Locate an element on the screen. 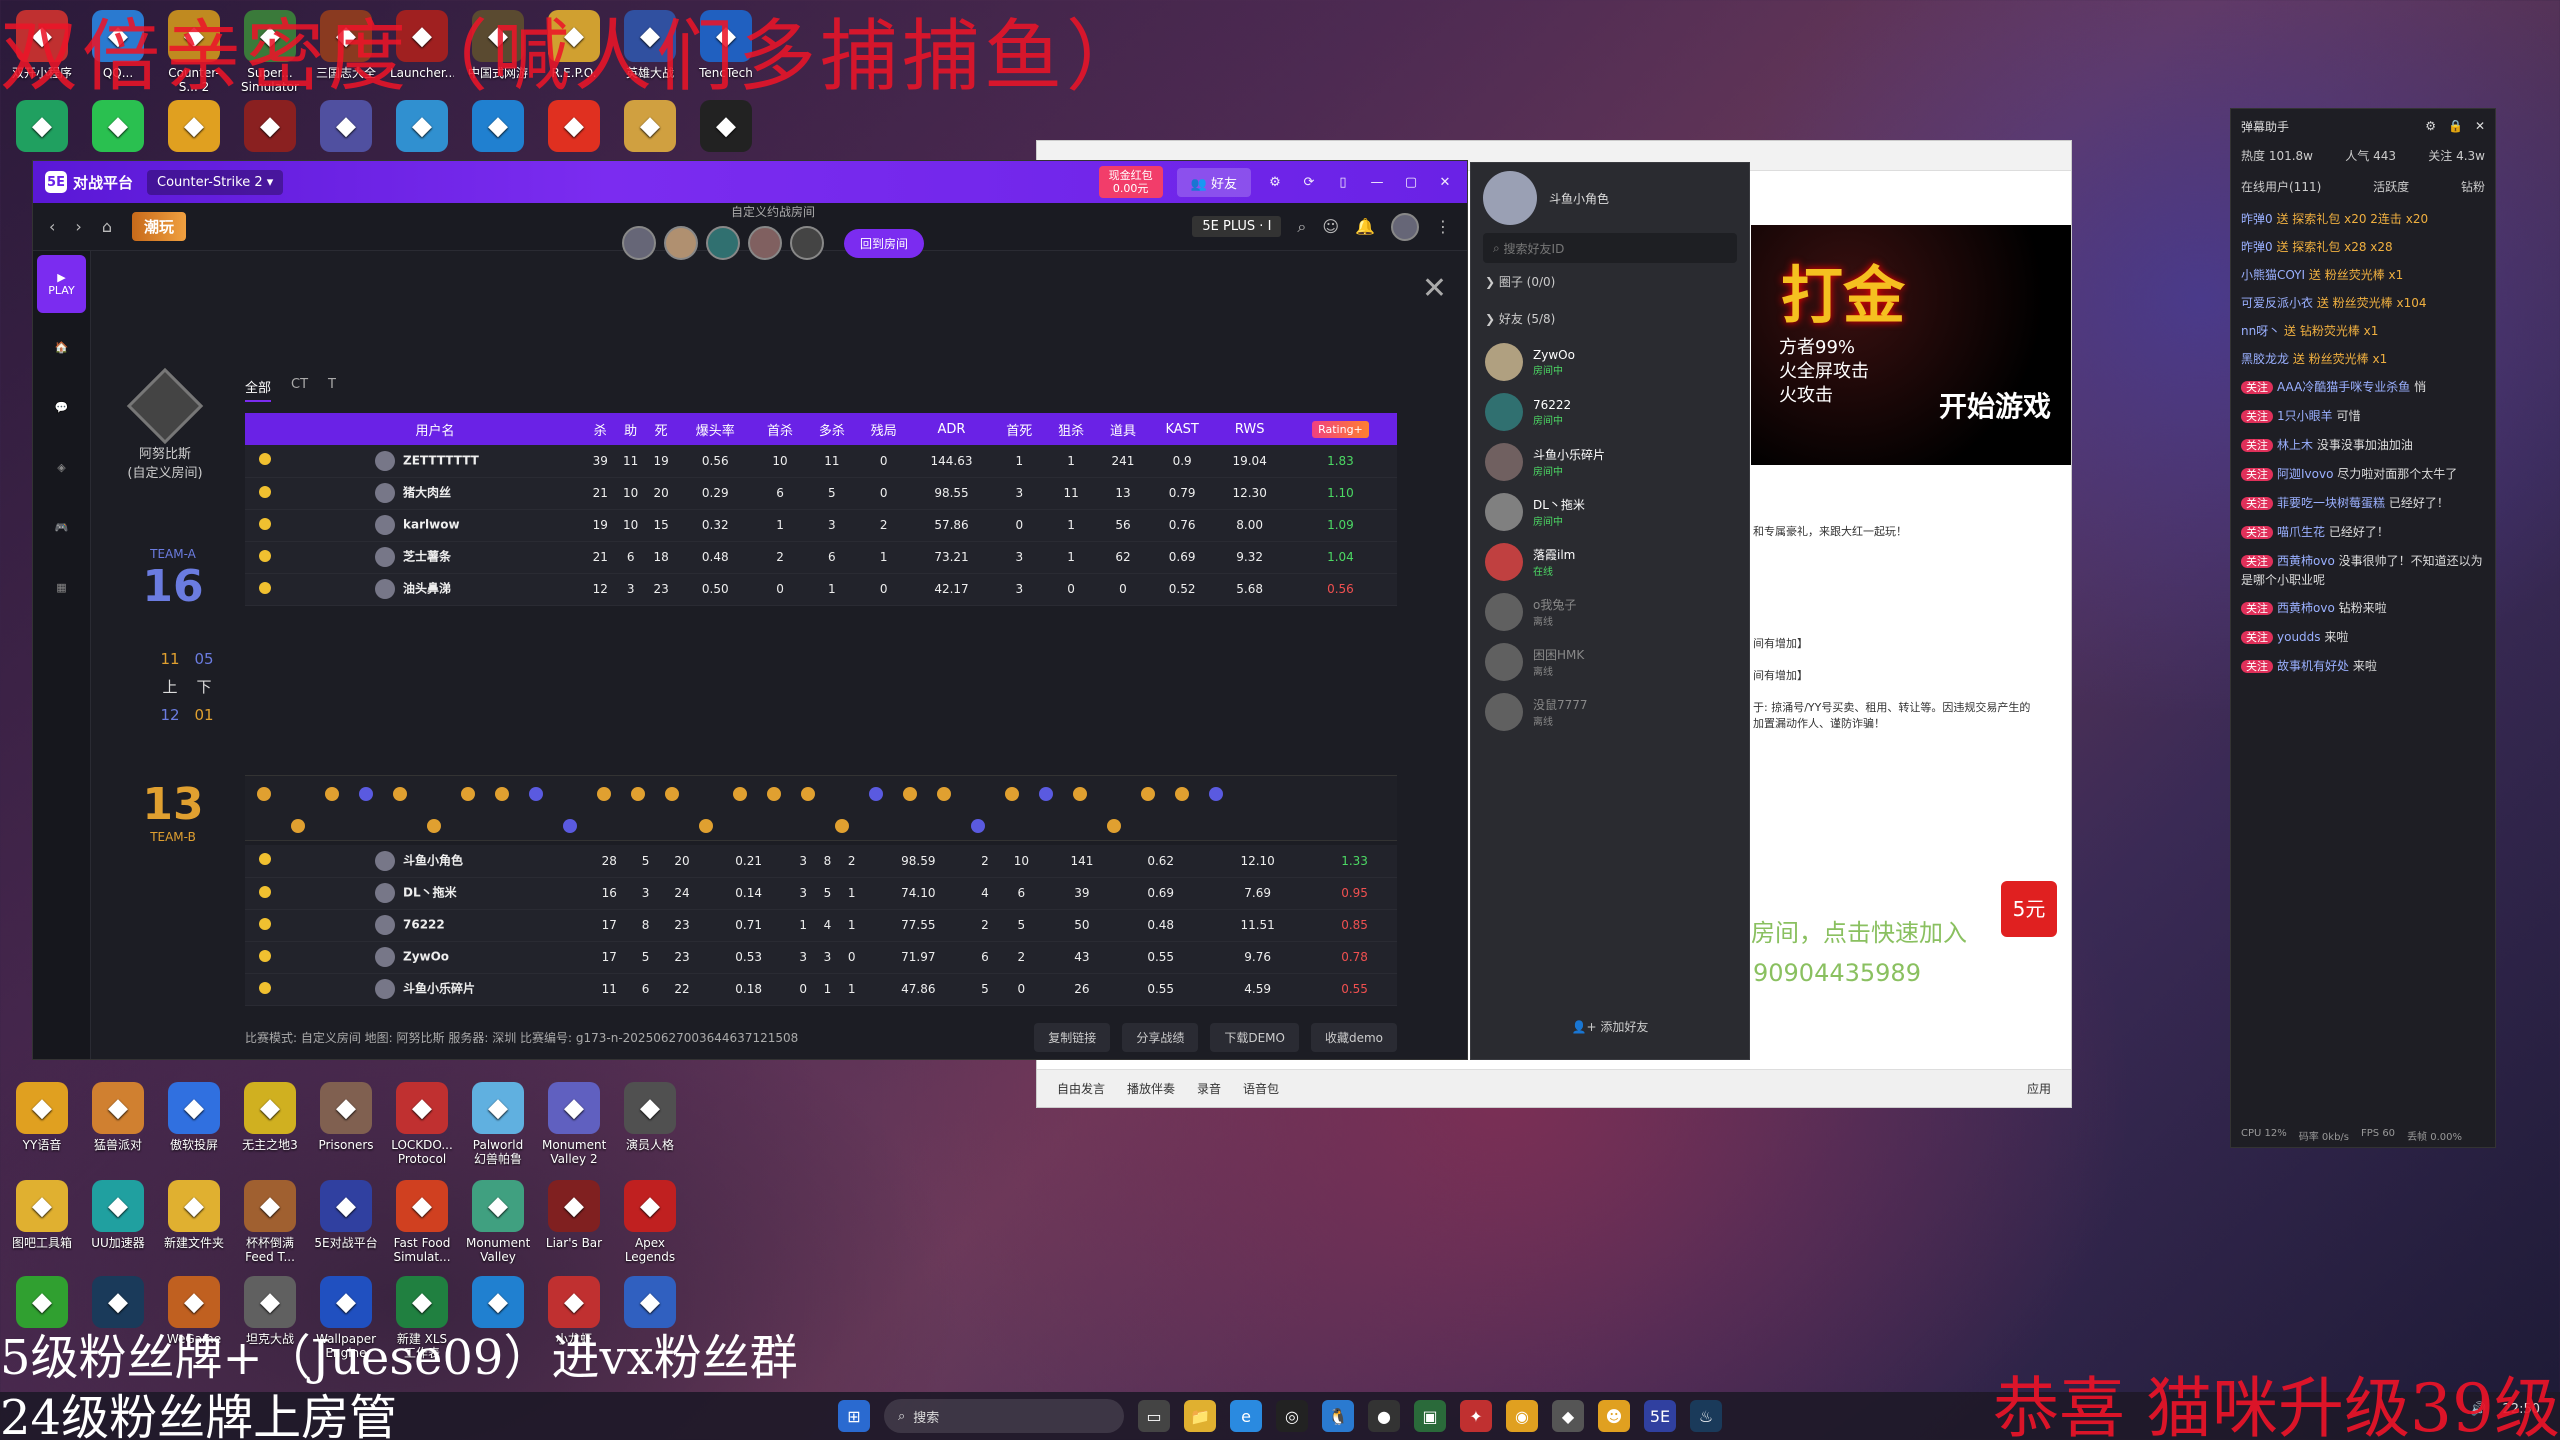 The width and height of the screenshot is (2560, 1440). column-header: 用户名 is located at coordinates (435, 429).